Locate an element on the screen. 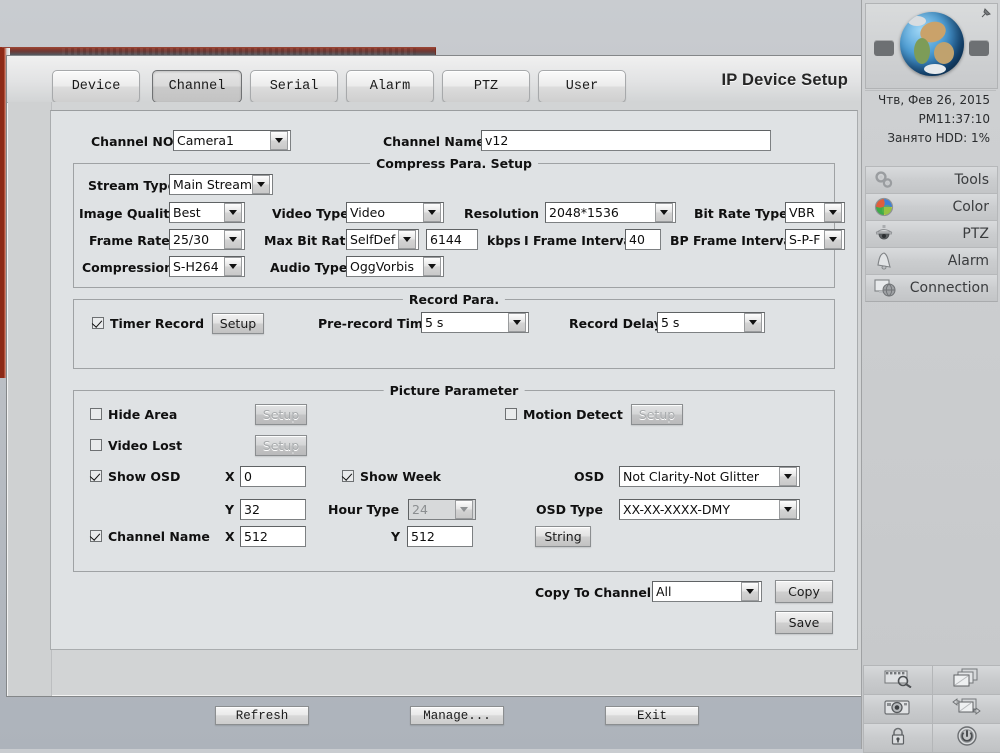 Image resolution: width=1000 pixels, height=753 pixels. osd-y-input: 32 is located at coordinates (273, 509).